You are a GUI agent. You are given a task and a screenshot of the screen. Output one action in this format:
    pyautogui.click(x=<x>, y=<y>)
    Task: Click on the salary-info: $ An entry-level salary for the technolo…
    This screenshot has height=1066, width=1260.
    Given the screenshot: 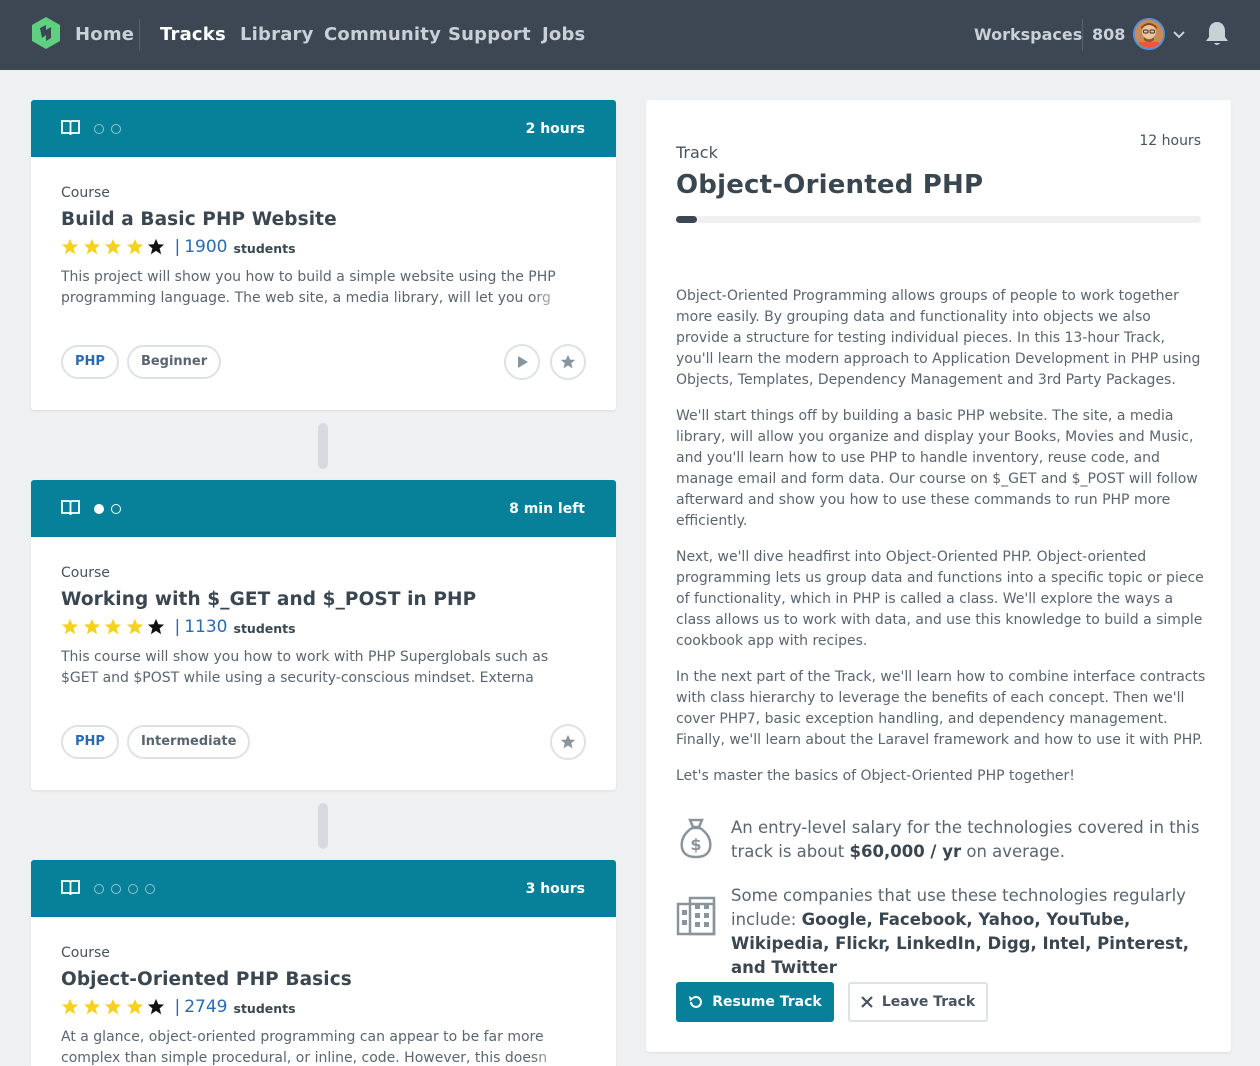 What is the action you would take?
    pyautogui.click(x=938, y=840)
    